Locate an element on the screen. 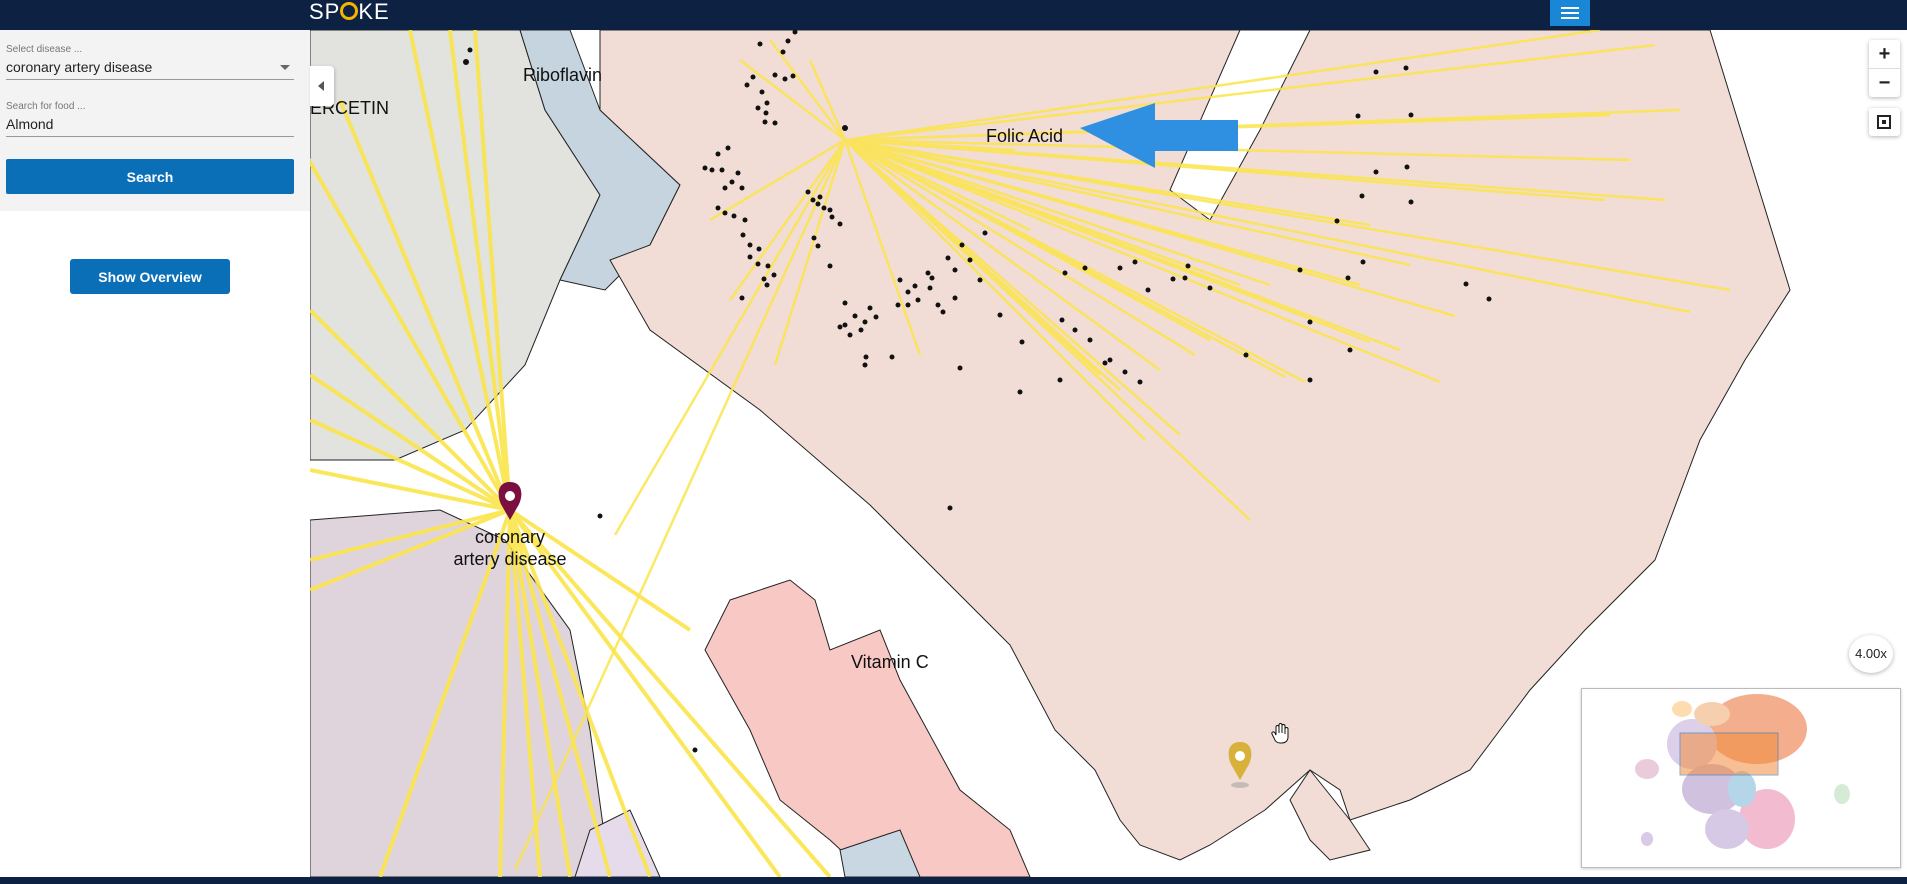 This screenshot has height=884, width=1907. region-pink-vitaminc is located at coordinates (867, 728).